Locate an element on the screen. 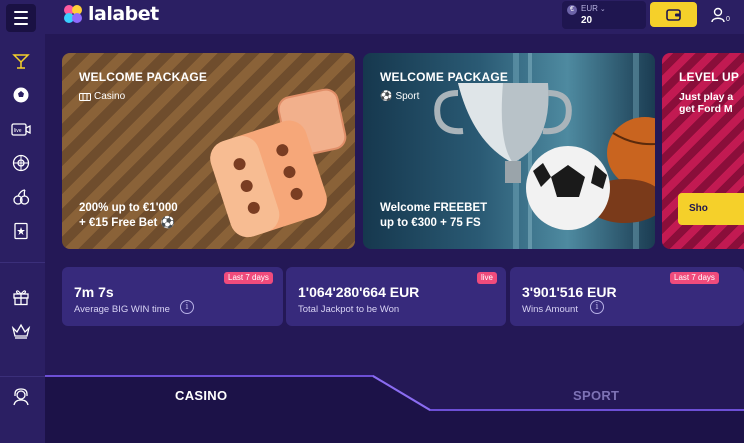 The image size is (744, 443). cherries-icon is located at coordinates (21, 197).